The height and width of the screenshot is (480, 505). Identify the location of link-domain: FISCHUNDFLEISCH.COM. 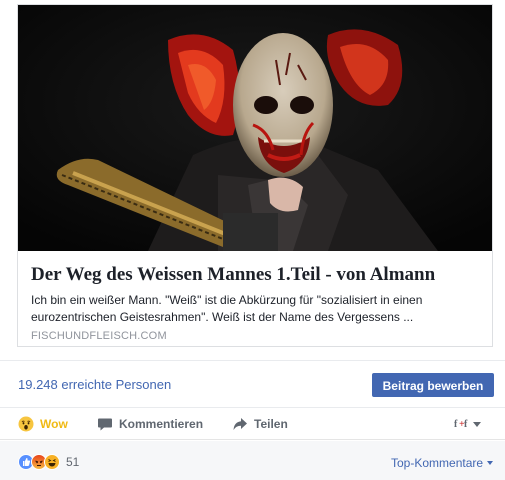
(99, 336).